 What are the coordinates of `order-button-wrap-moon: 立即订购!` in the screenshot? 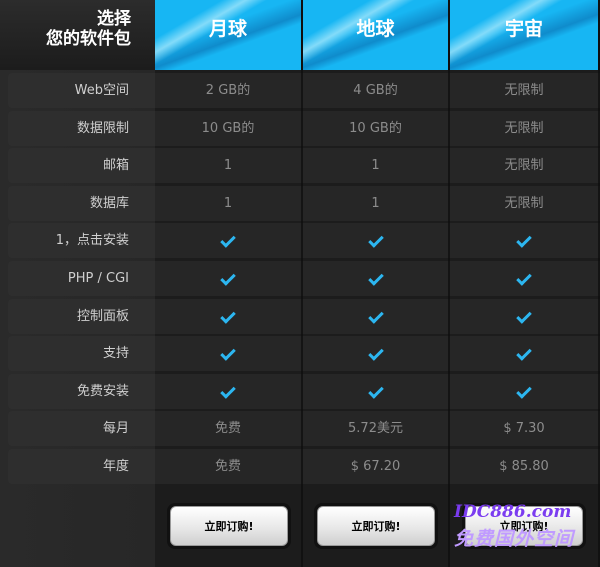 It's located at (229, 526).